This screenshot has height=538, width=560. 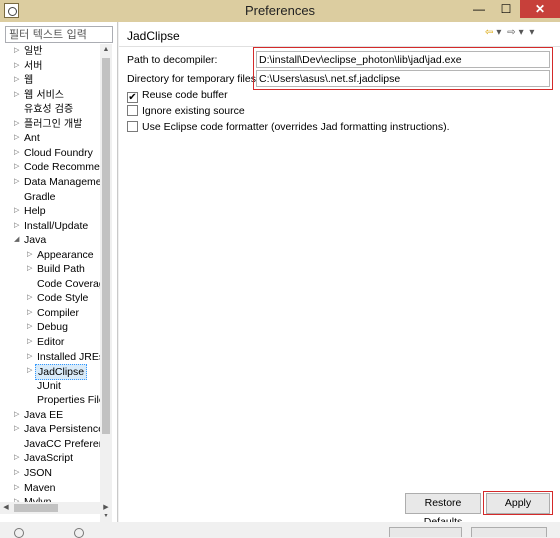 I want to click on tree-item-label: JavaScript, so click(x=49, y=458).